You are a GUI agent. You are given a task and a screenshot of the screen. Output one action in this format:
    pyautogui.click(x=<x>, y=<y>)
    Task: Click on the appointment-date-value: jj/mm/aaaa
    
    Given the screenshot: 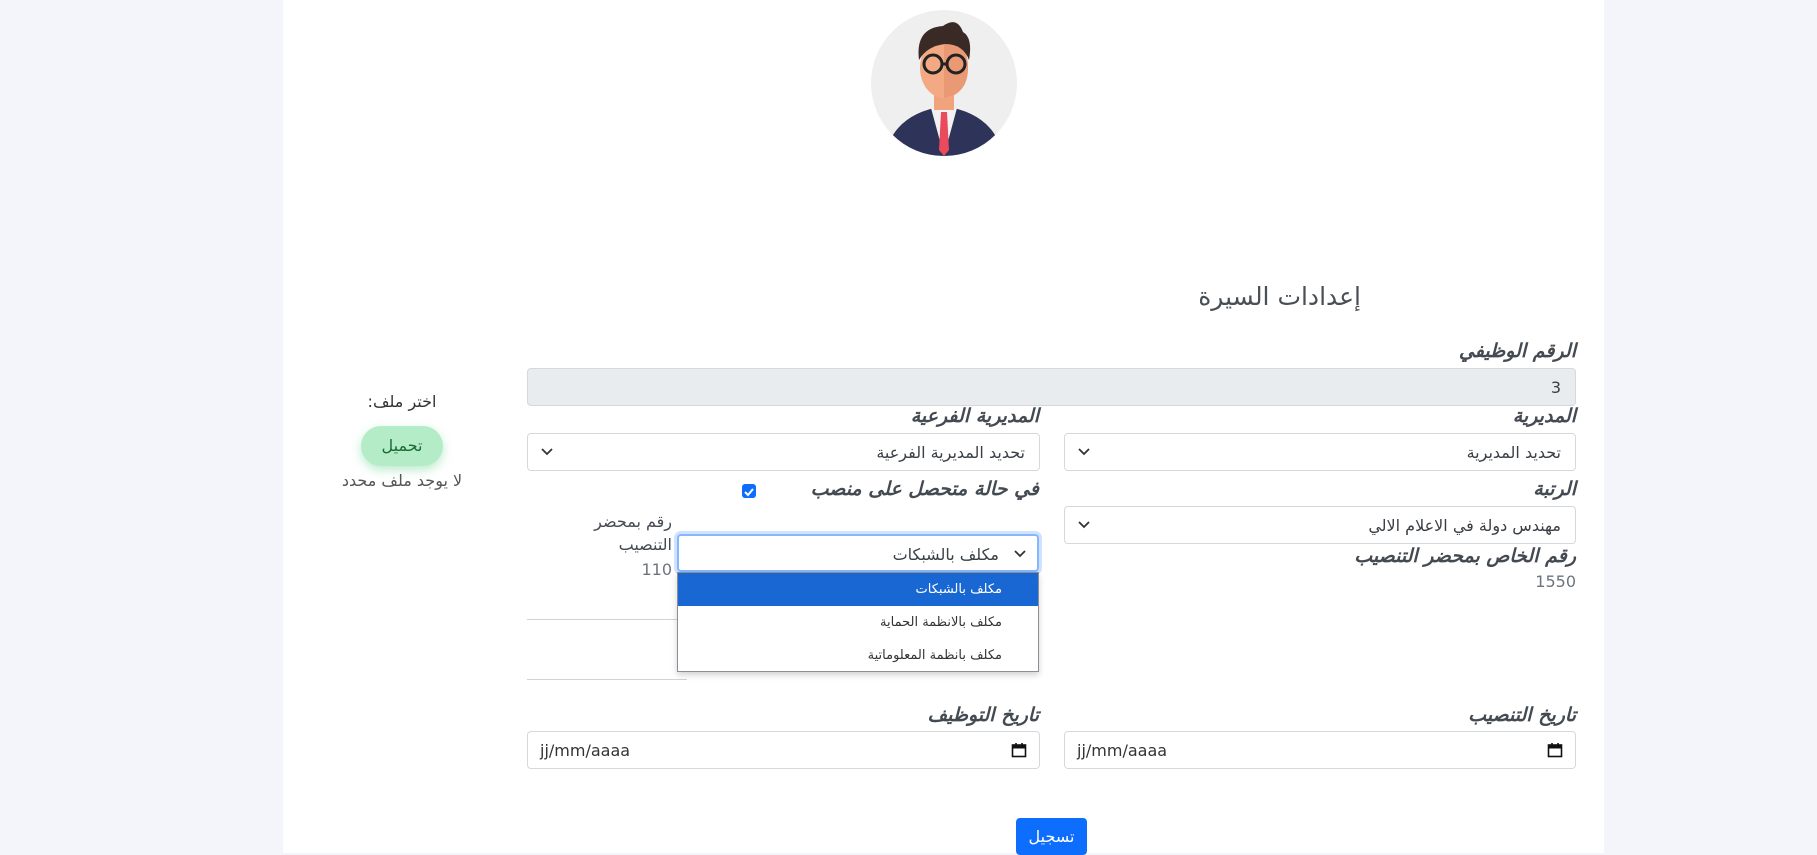 What is the action you would take?
    pyautogui.click(x=1122, y=750)
    